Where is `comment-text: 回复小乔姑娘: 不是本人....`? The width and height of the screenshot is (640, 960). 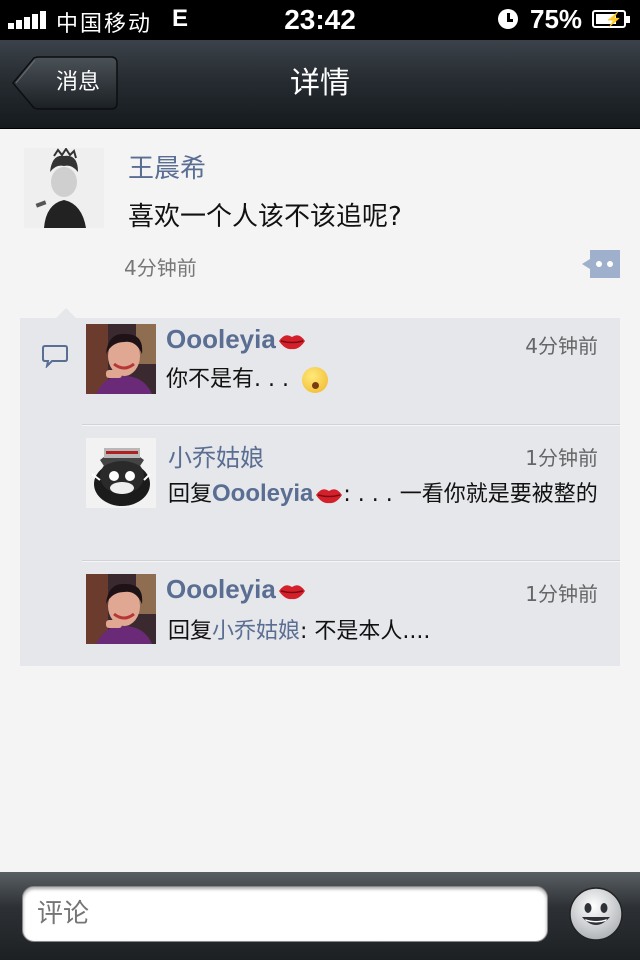 comment-text: 回复小乔姑娘: 不是本人.... is located at coordinates (299, 631).